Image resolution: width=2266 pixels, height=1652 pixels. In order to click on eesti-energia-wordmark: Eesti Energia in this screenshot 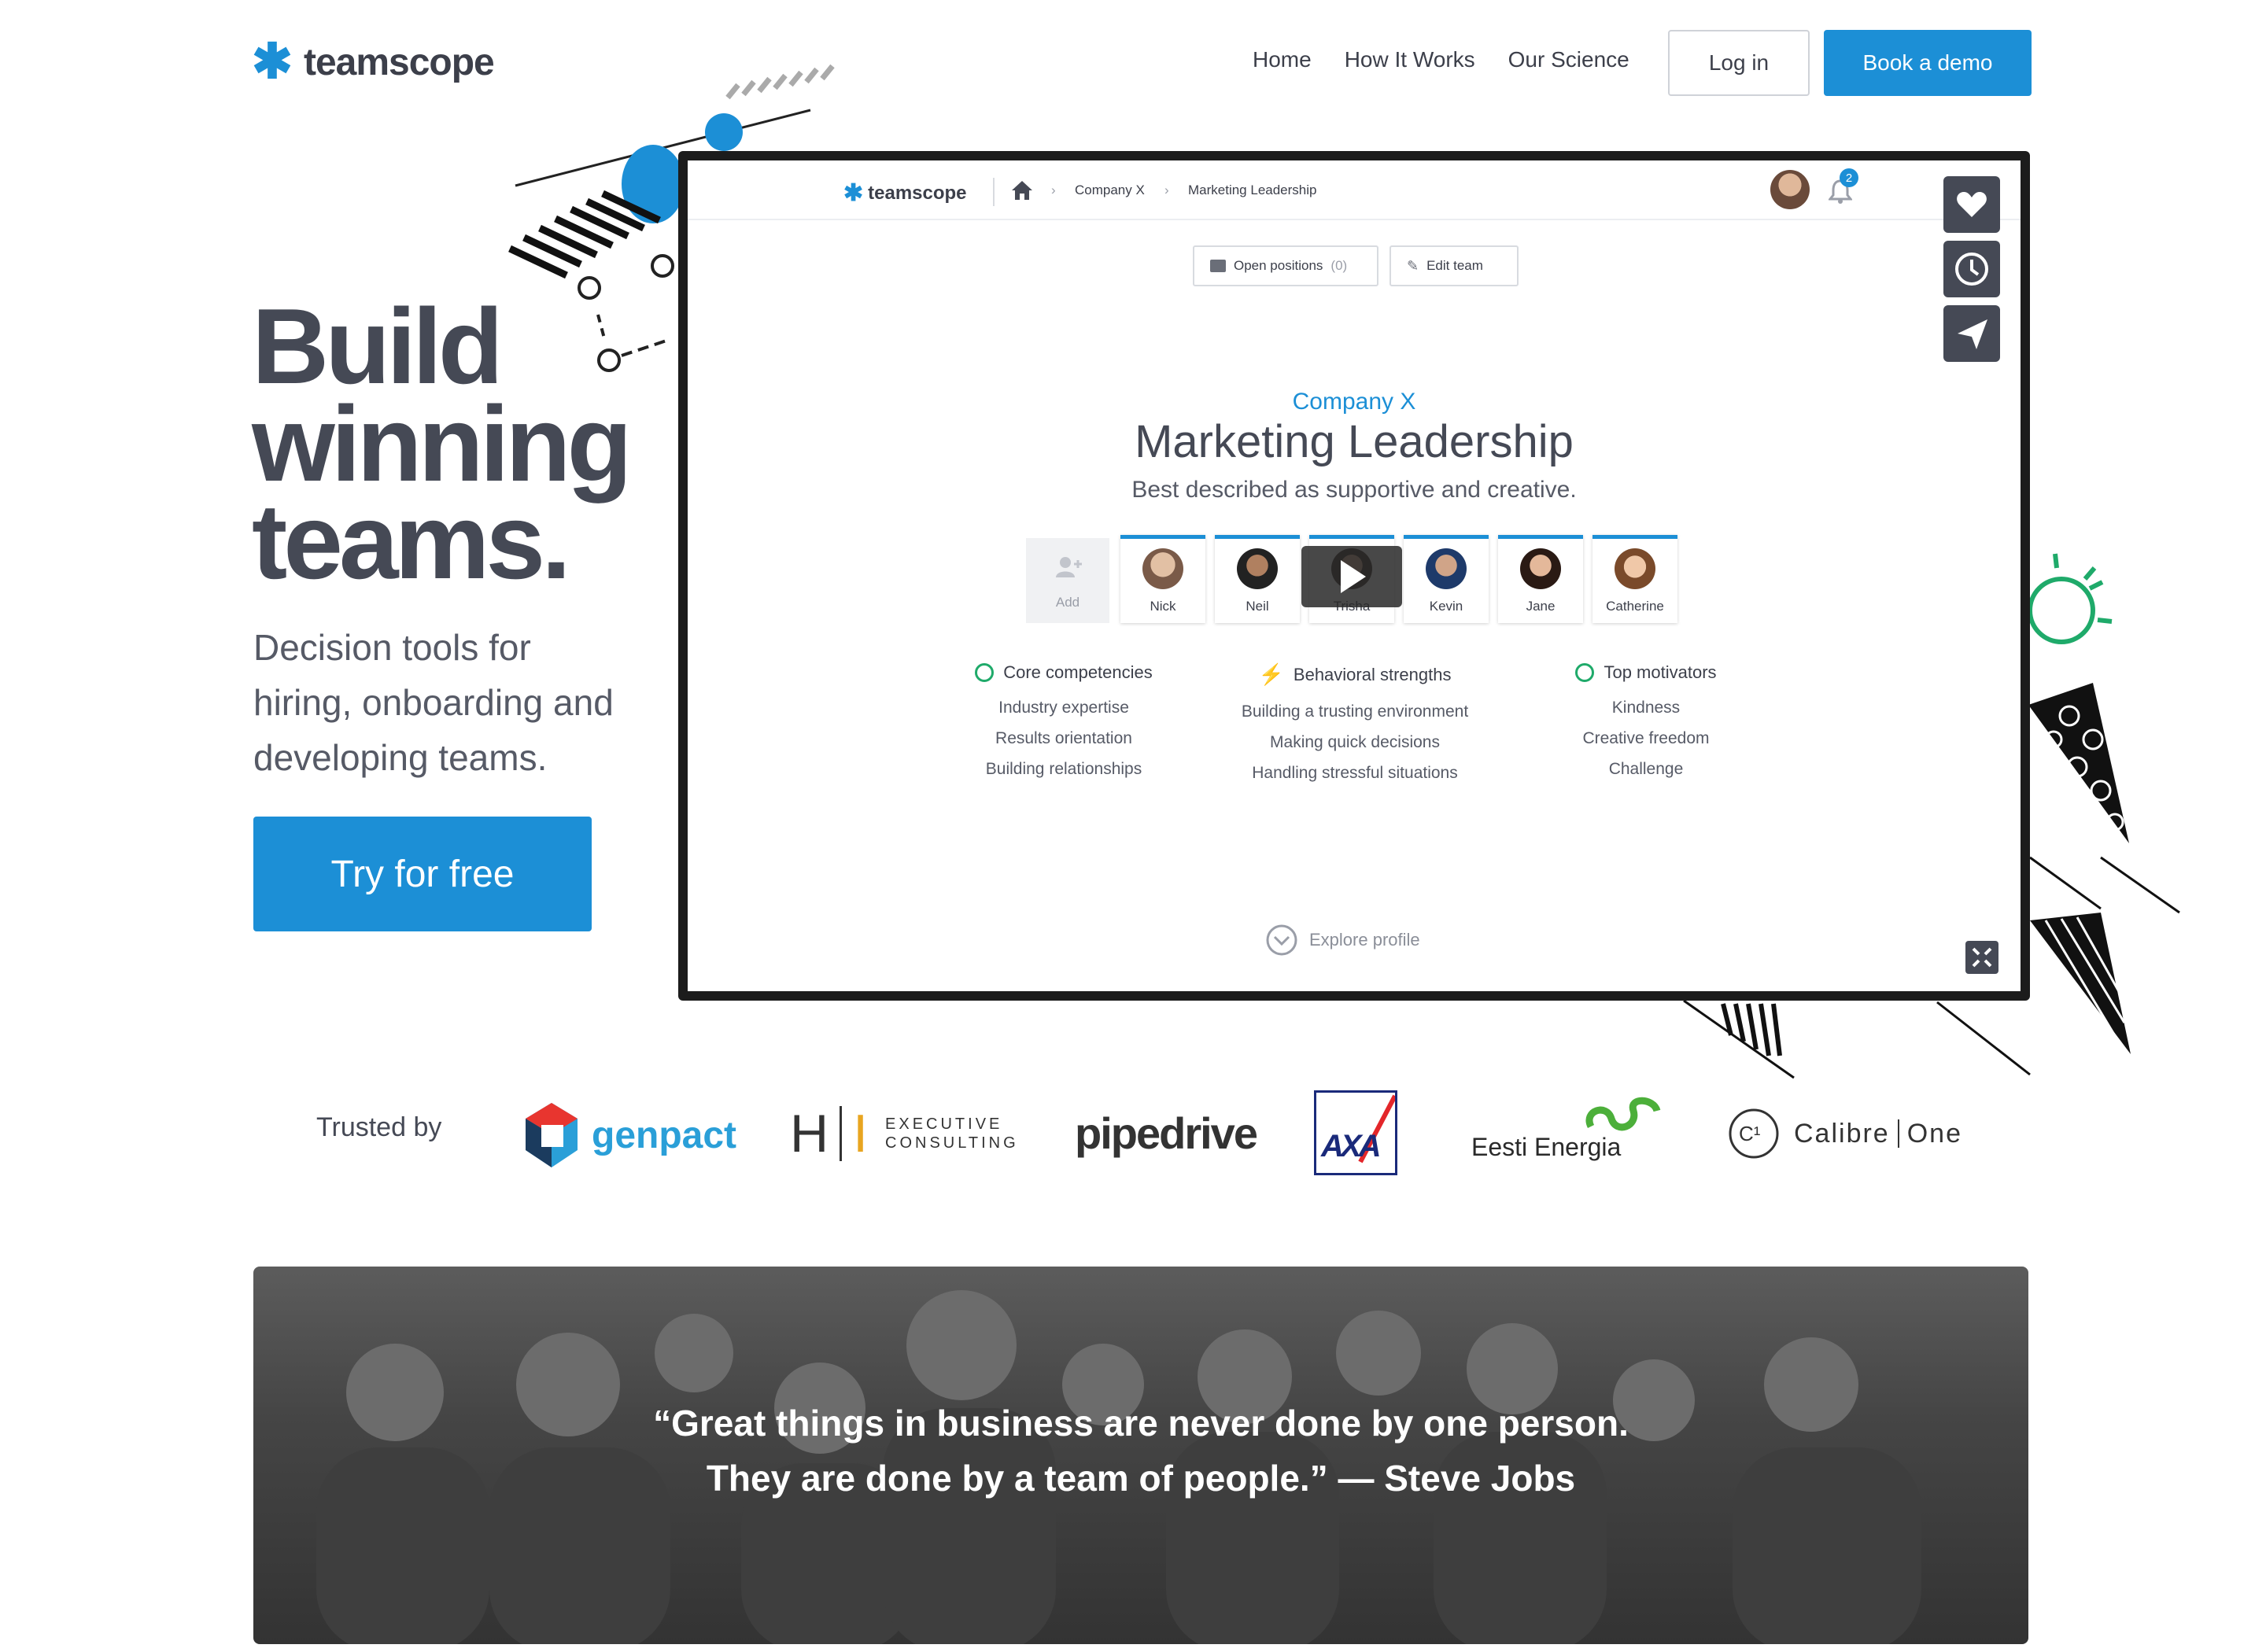, I will do `click(1546, 1147)`.